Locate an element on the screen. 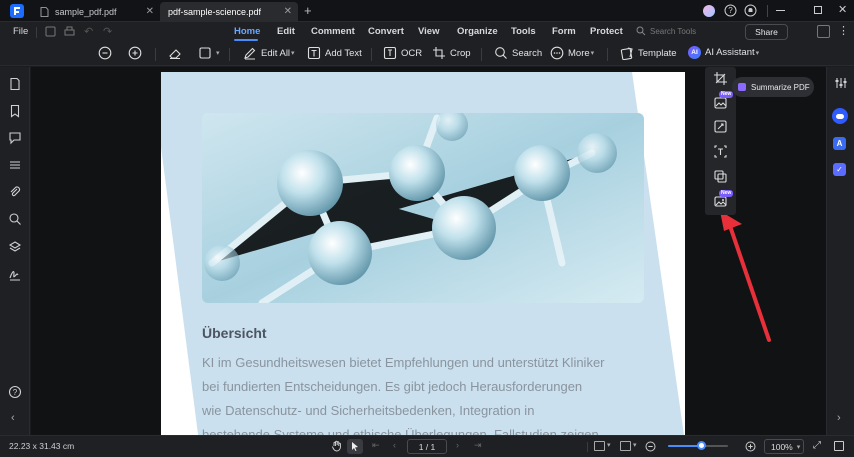  menu-organize: Organize is located at coordinates (477, 31).